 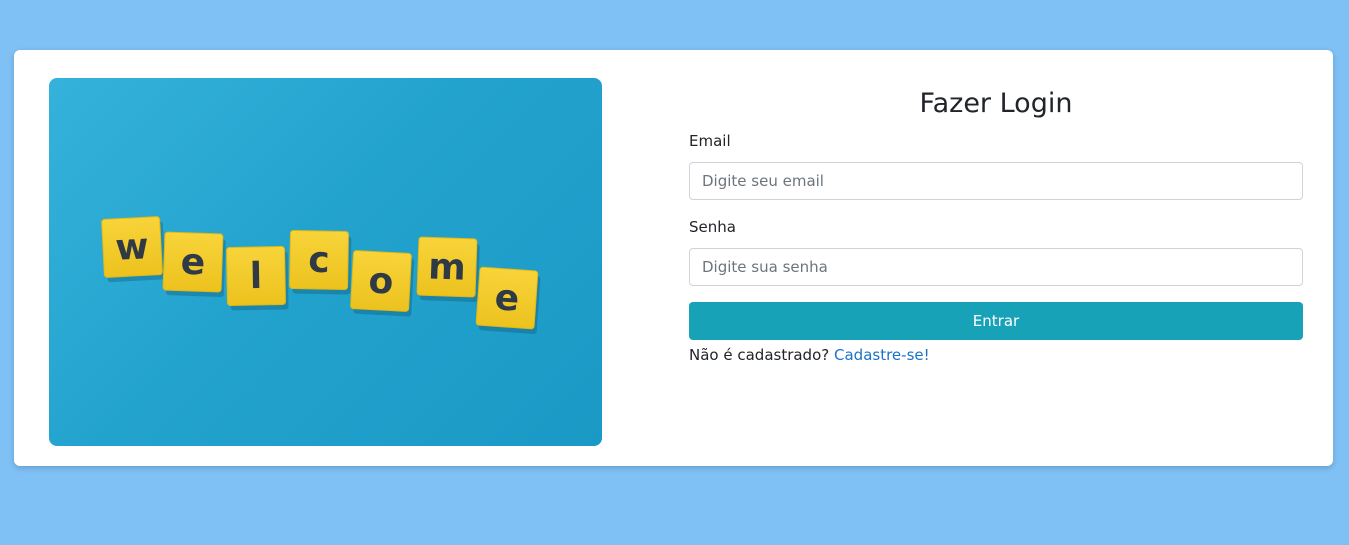 I want to click on password-label: Senha, so click(x=712, y=227).